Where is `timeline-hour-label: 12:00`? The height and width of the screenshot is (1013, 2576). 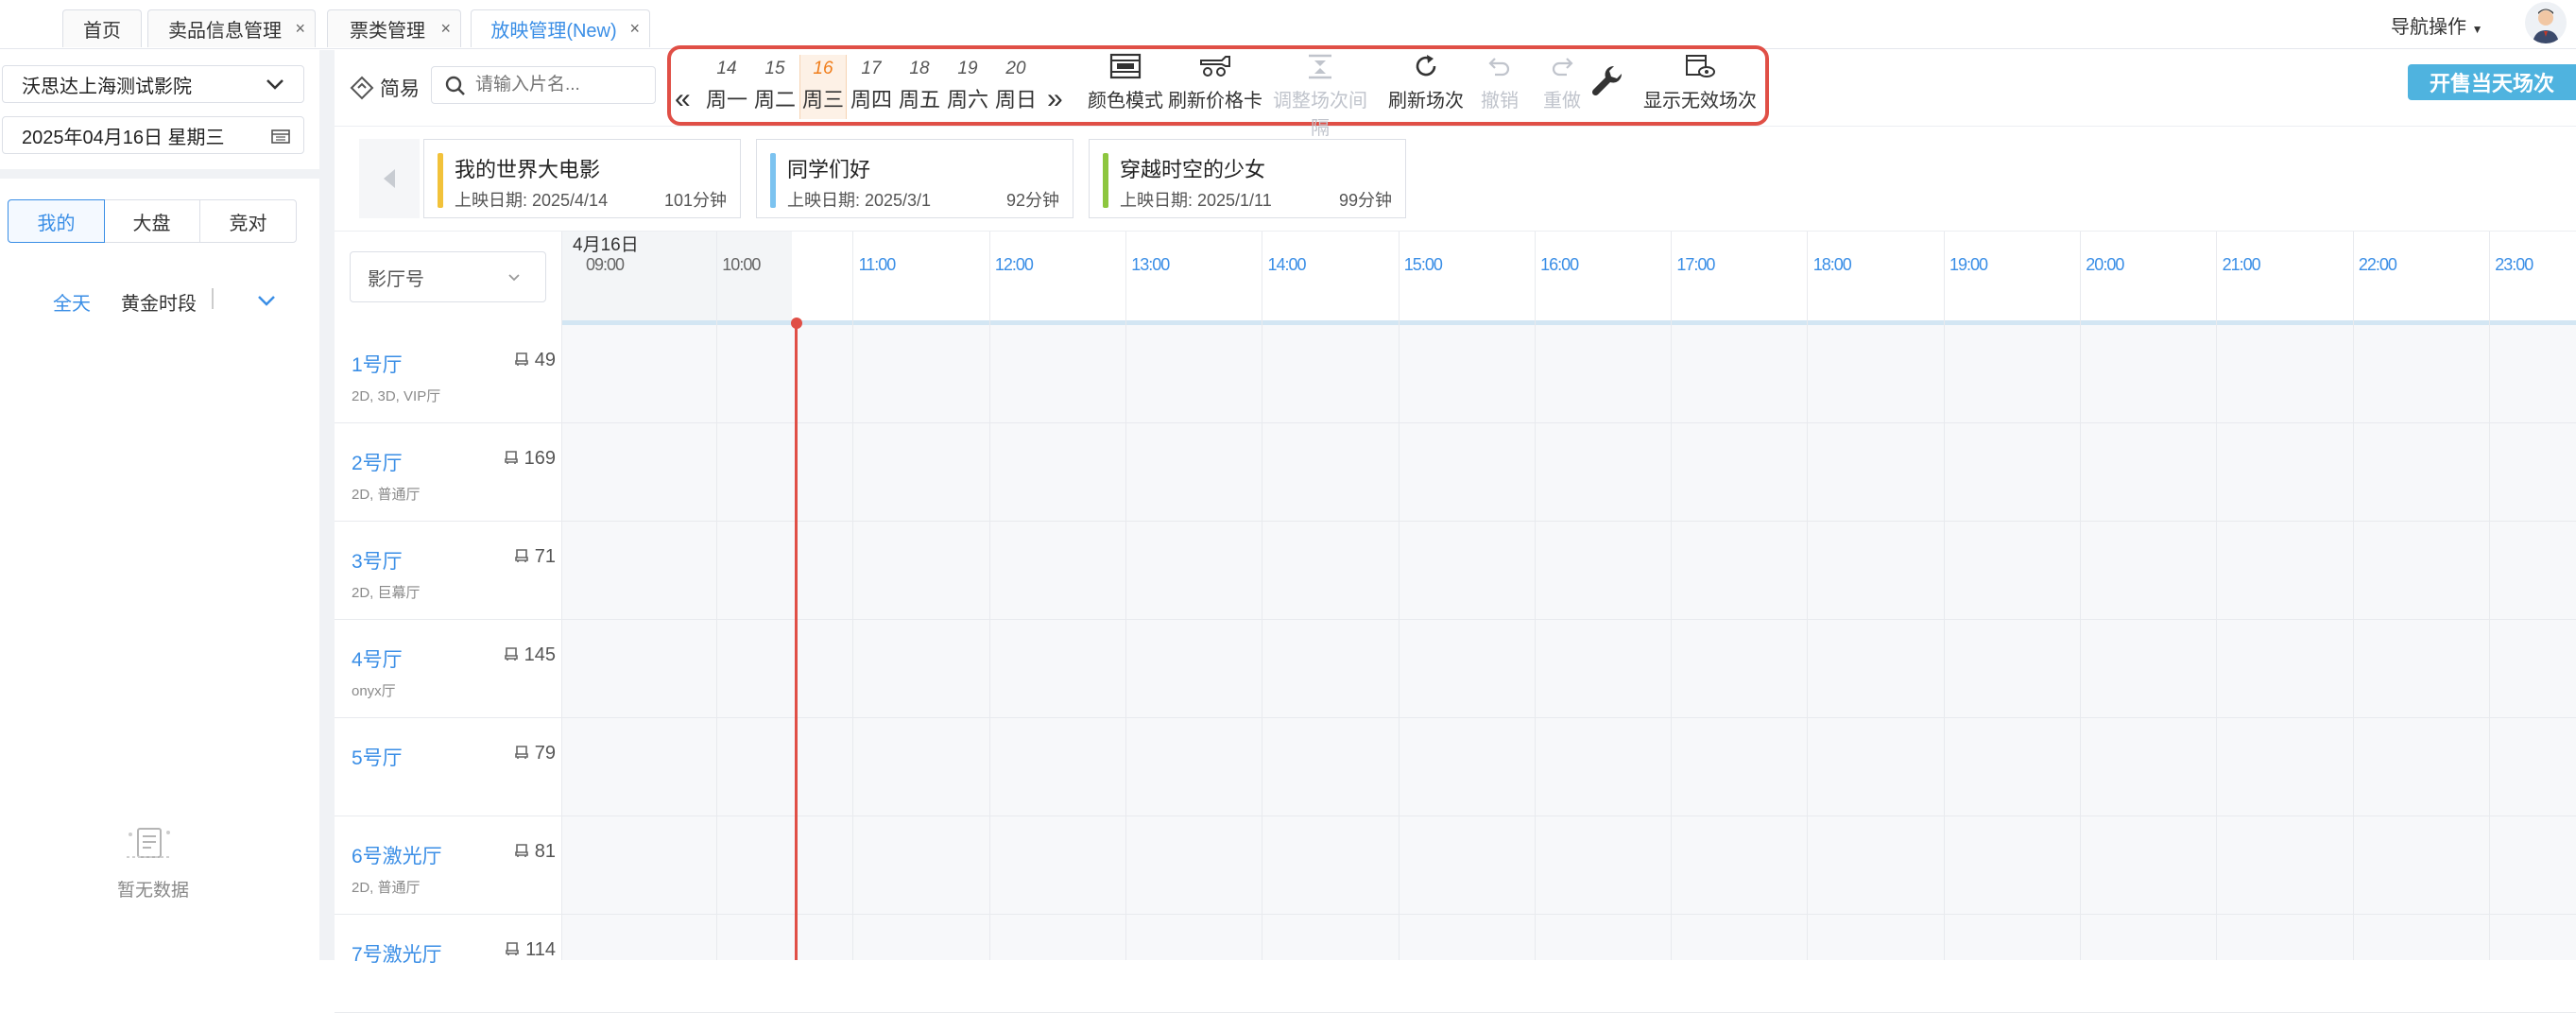 timeline-hour-label: 12:00 is located at coordinates (1014, 264).